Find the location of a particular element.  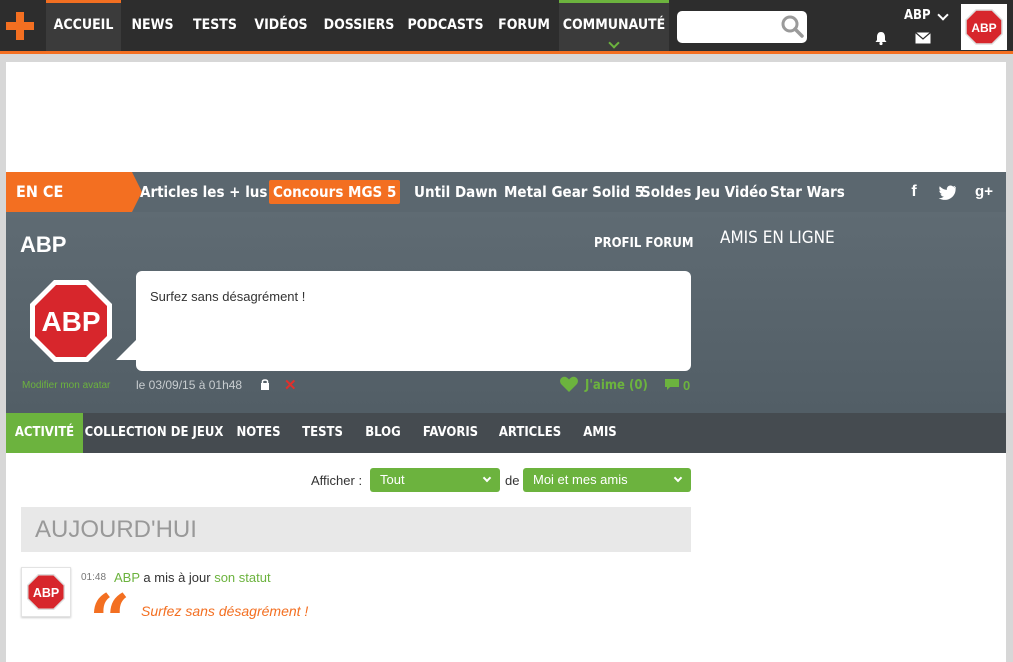

filter-de-label: de is located at coordinates (512, 480).